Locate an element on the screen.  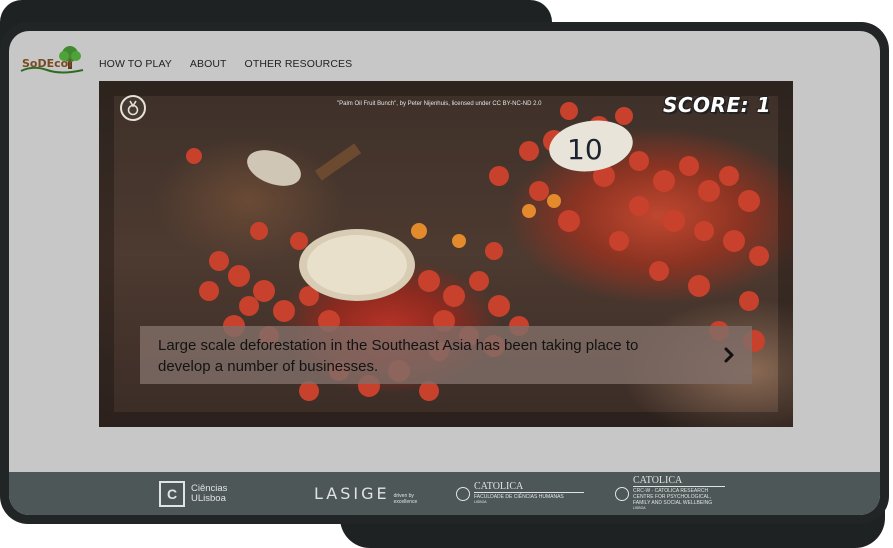
sodecol-logo: SoDEcol is located at coordinates (52, 60).